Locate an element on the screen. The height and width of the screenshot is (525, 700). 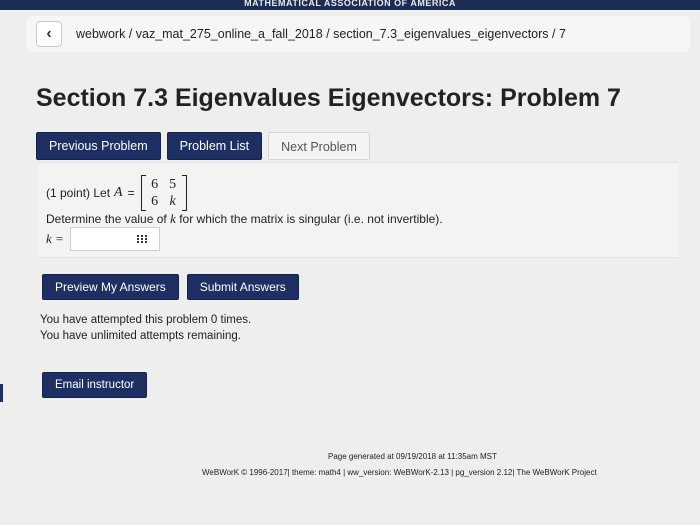
answer-row: k = is located at coordinates (103, 239).